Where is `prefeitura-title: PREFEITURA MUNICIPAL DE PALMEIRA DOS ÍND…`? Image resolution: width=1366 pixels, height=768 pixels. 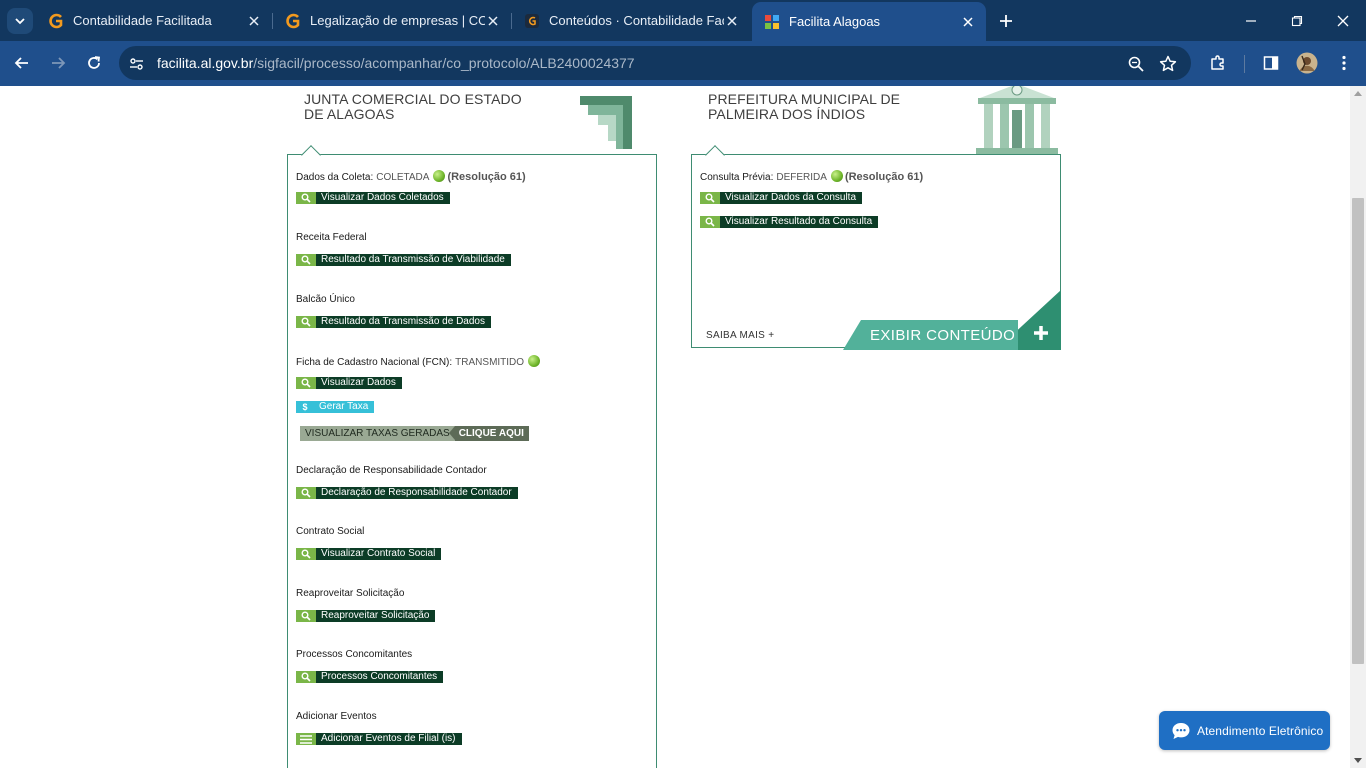
prefeitura-title: PREFEITURA MUNICIPAL DE PALMEIRA DOS ÍND… is located at coordinates (804, 107).